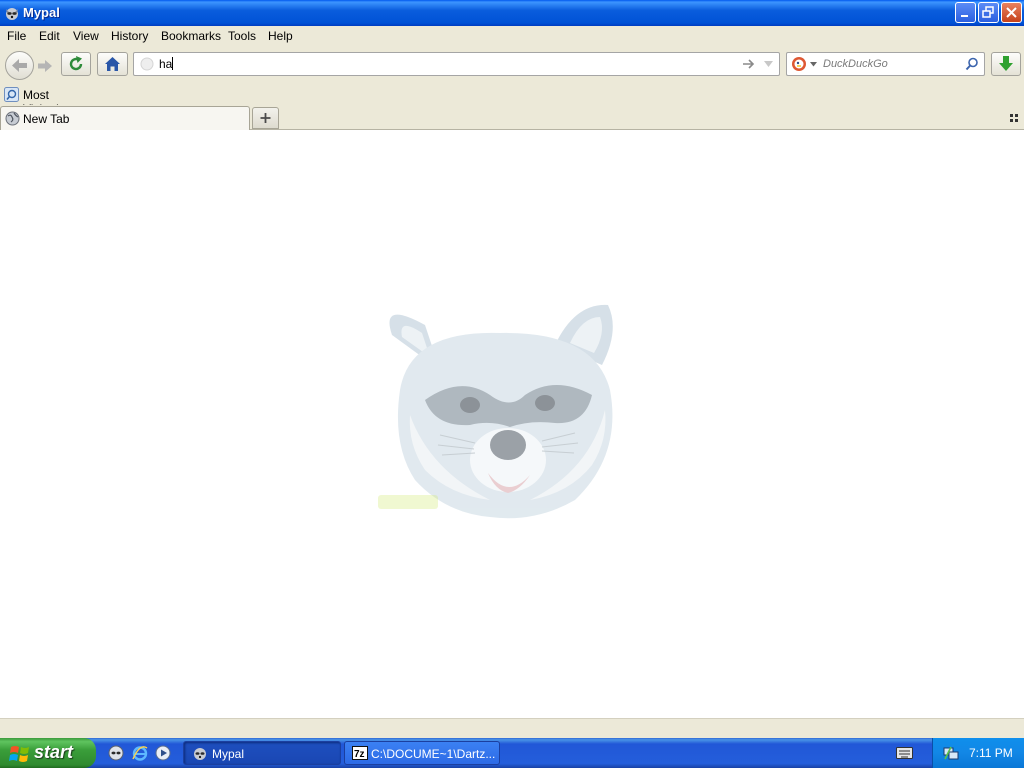 The height and width of the screenshot is (768, 1024). Describe the element at coordinates (19, 754) in the screenshot. I see `windows-logo-icon` at that location.